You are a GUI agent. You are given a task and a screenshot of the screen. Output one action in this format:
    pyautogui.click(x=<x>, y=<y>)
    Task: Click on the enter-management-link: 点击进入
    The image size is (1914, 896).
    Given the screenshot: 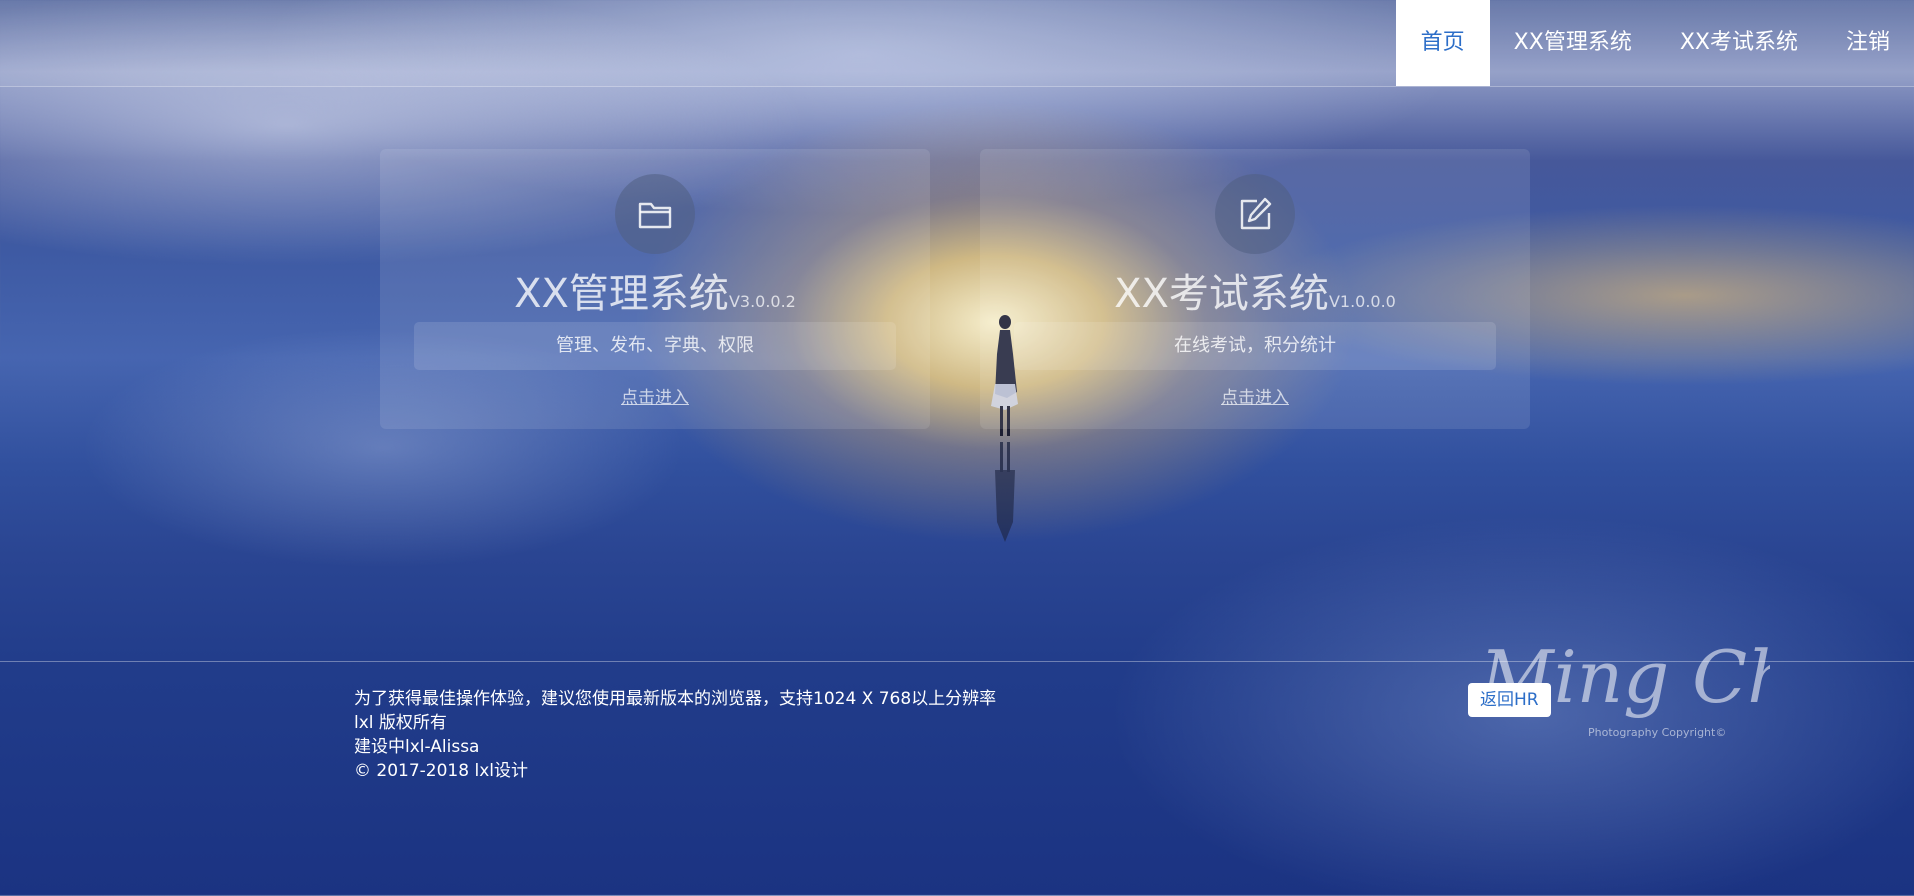 What is the action you would take?
    pyautogui.click(x=655, y=395)
    